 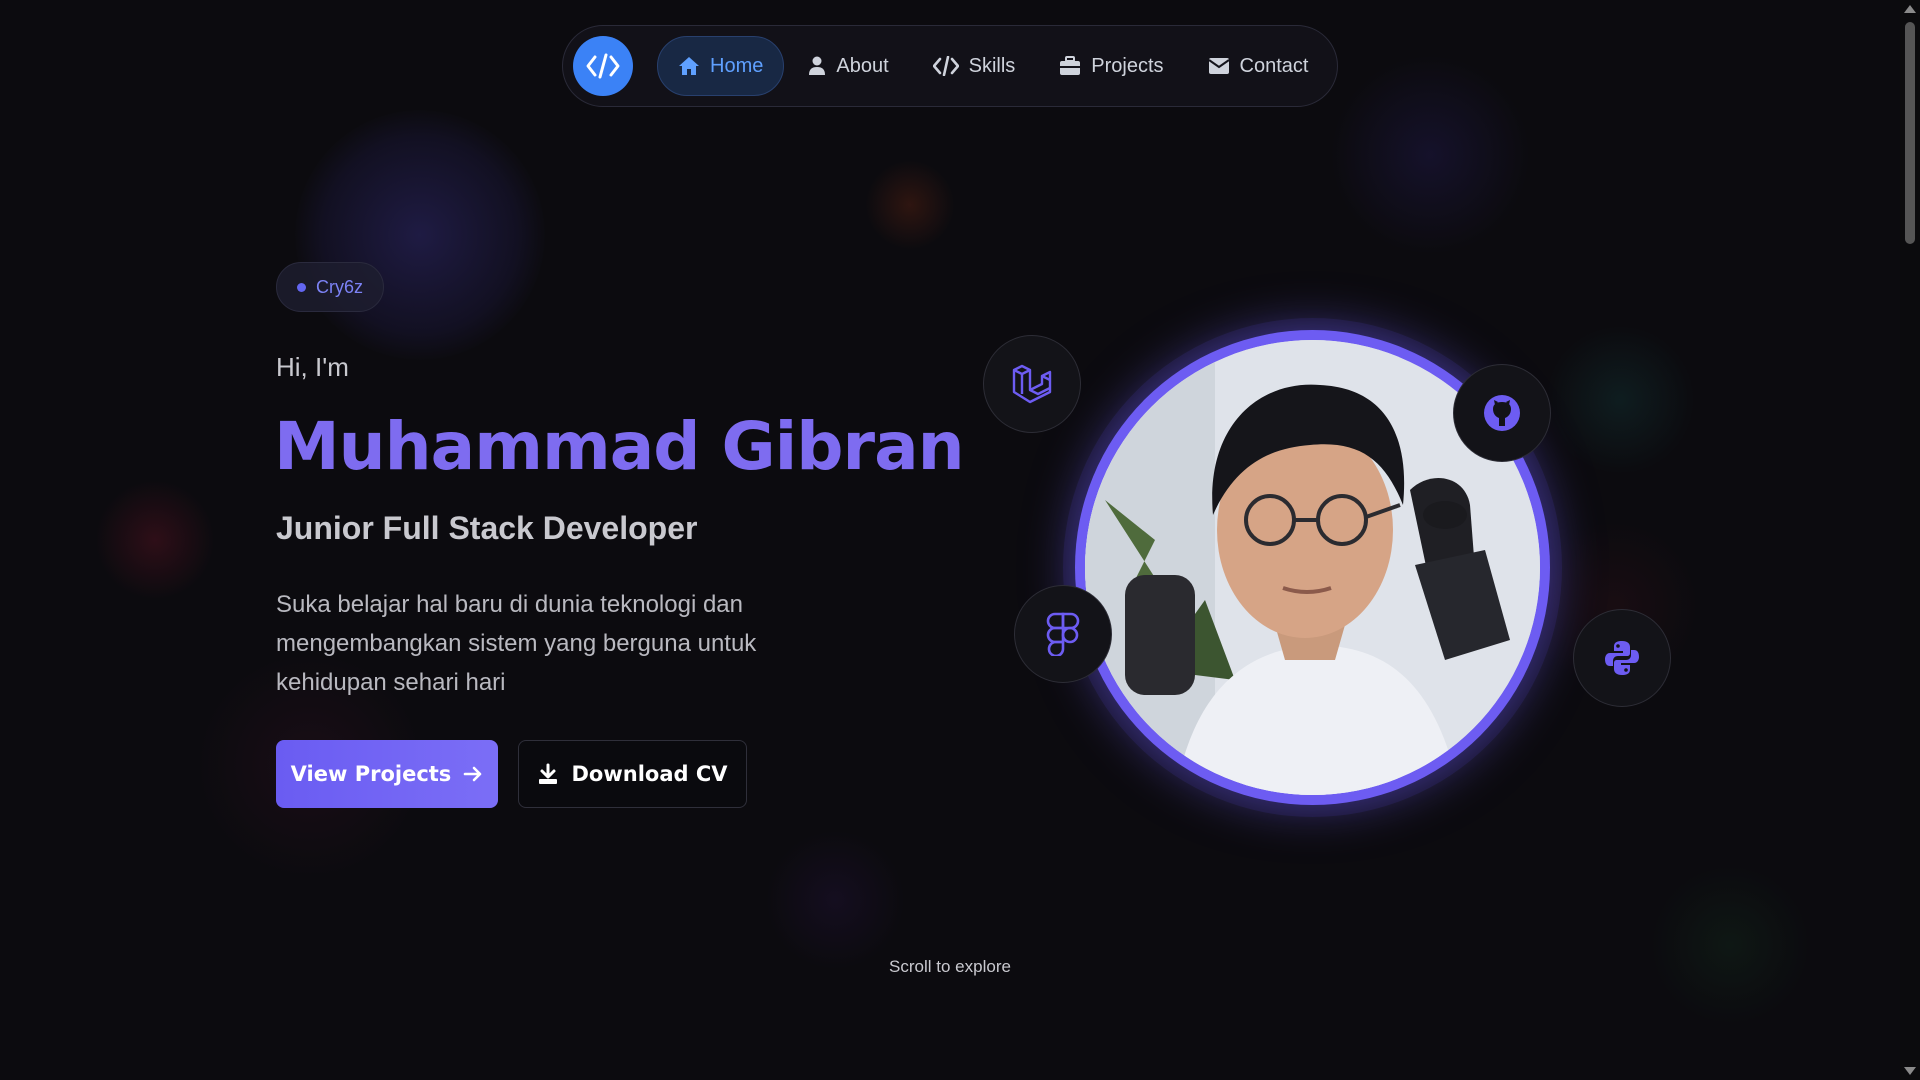 I want to click on python-icon-button, so click(x=1622, y=658).